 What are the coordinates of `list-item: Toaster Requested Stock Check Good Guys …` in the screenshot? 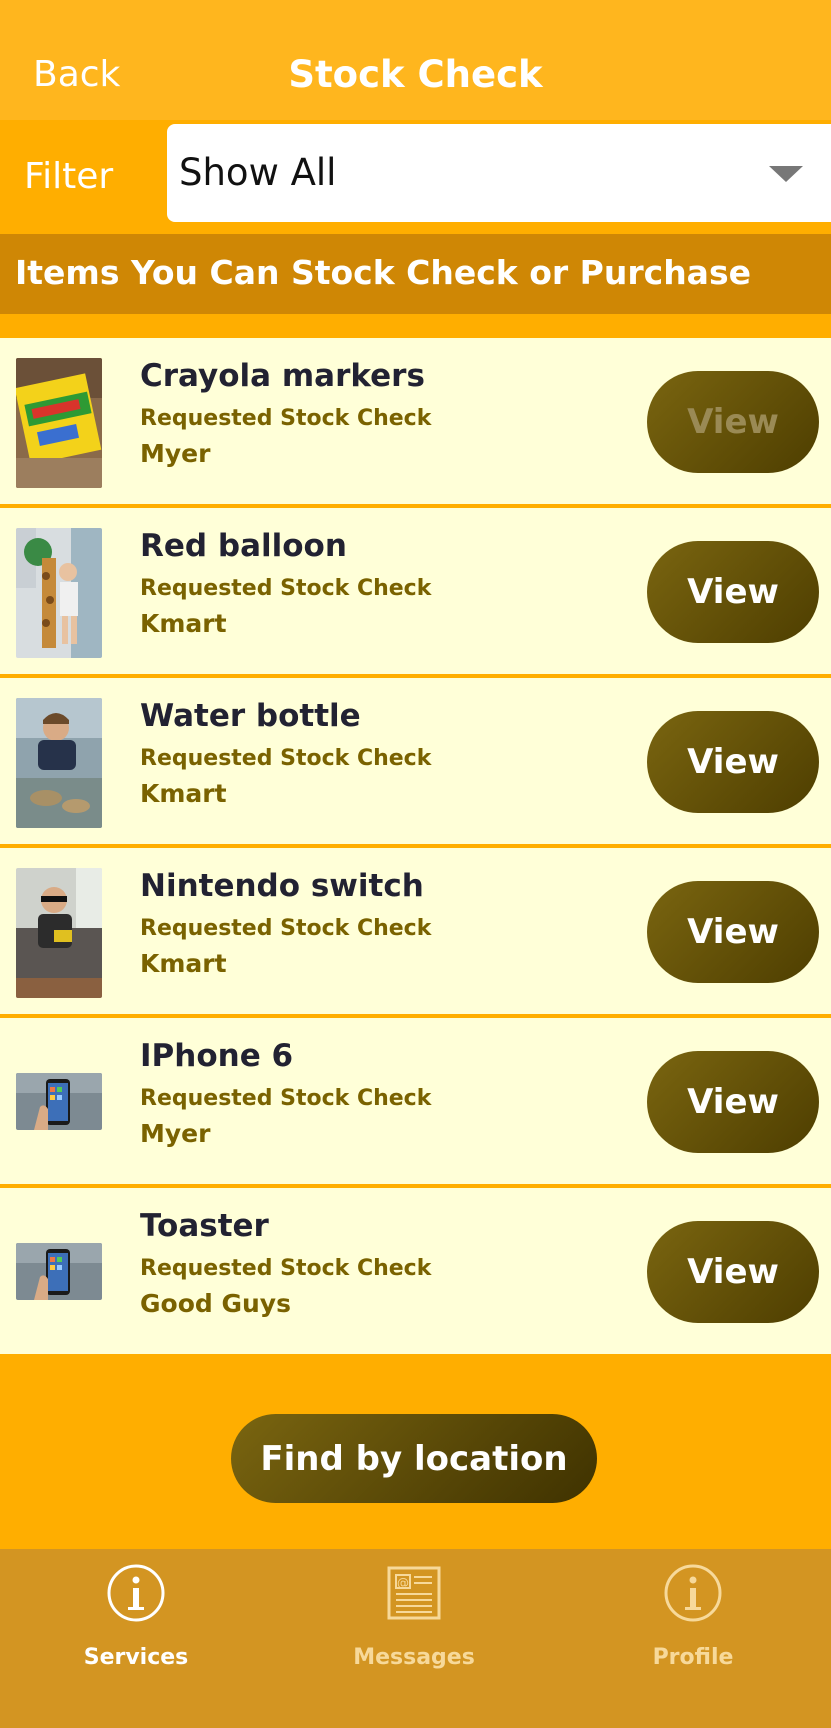 It's located at (415, 1271).